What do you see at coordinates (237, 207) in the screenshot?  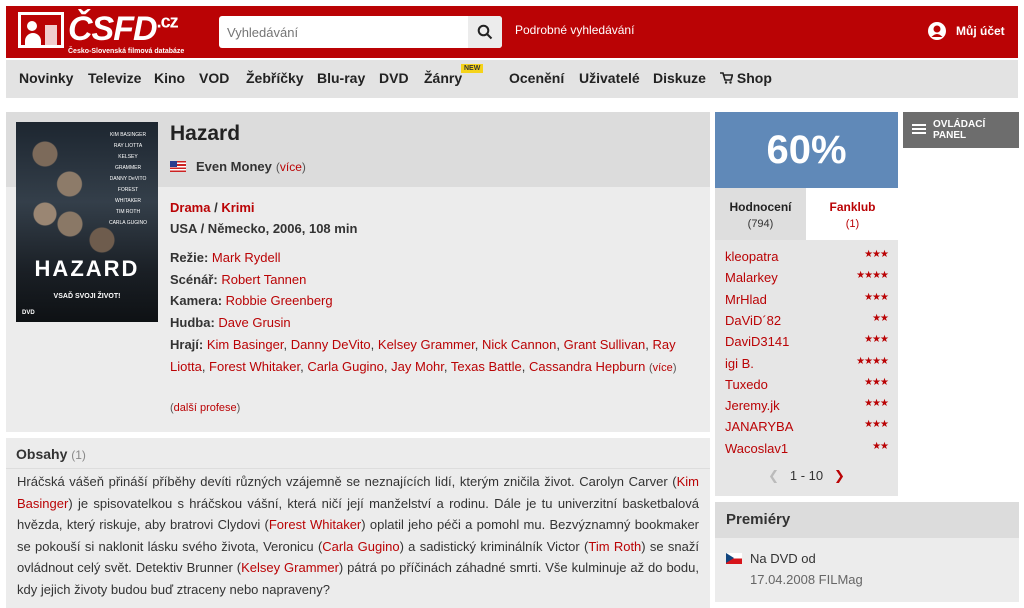 I see `genre-krimi-link: Krimi` at bounding box center [237, 207].